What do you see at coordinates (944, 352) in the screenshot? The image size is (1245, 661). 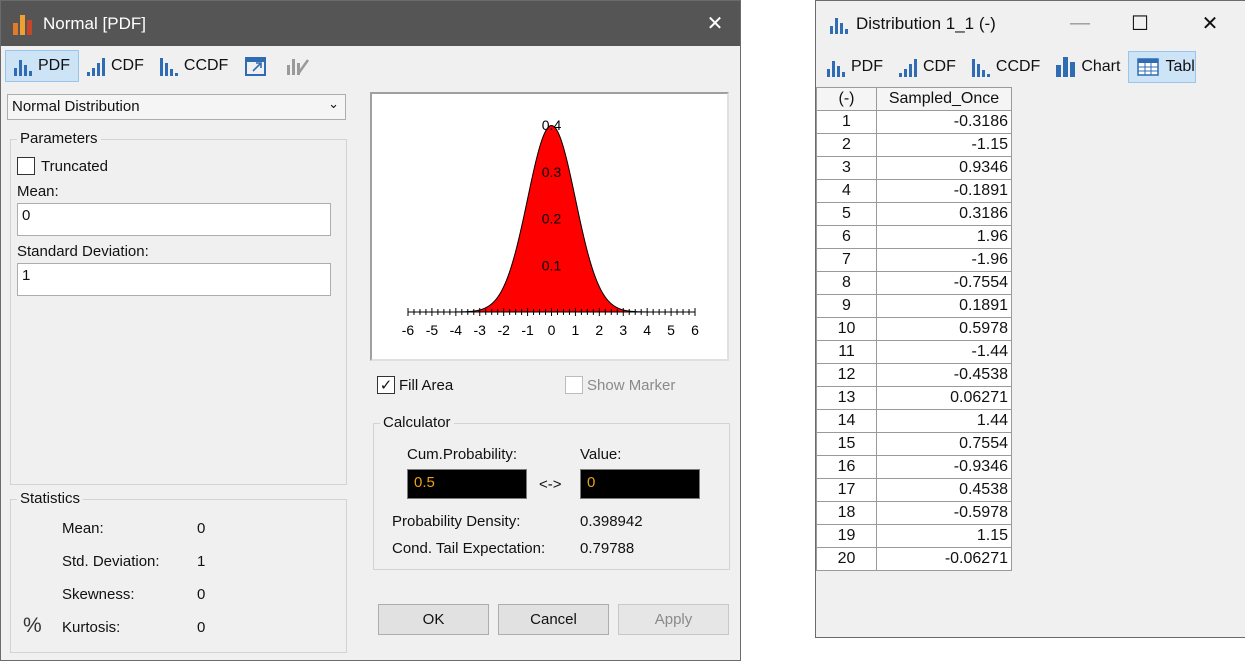 I see `sampled-value-cell: -1.44` at bounding box center [944, 352].